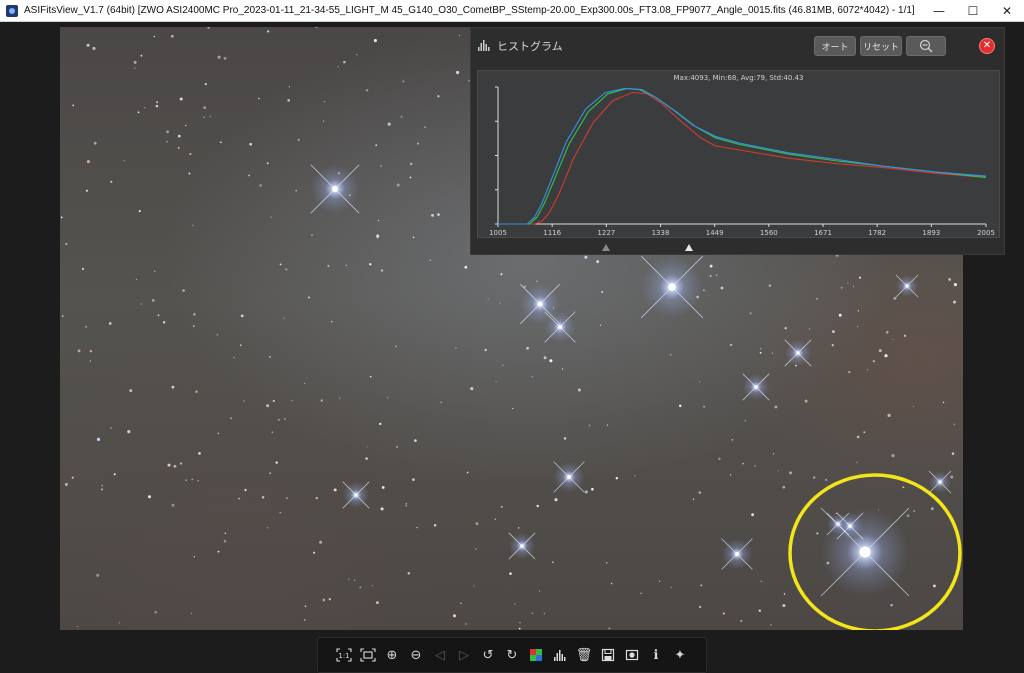 The height and width of the screenshot is (673, 1024). I want to click on x-tick-label: 1893, so click(931, 233).